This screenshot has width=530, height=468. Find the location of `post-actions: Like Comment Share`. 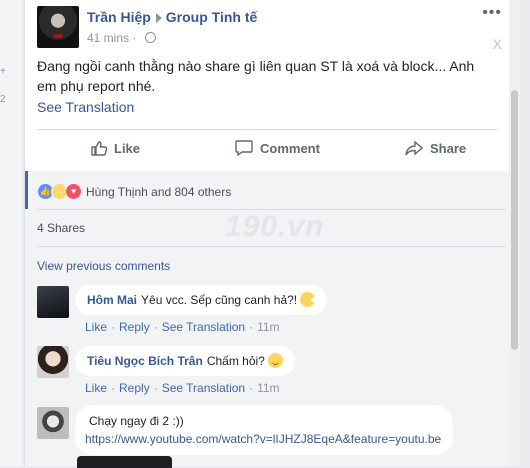

post-actions: Like Comment Share is located at coordinates (267, 151).